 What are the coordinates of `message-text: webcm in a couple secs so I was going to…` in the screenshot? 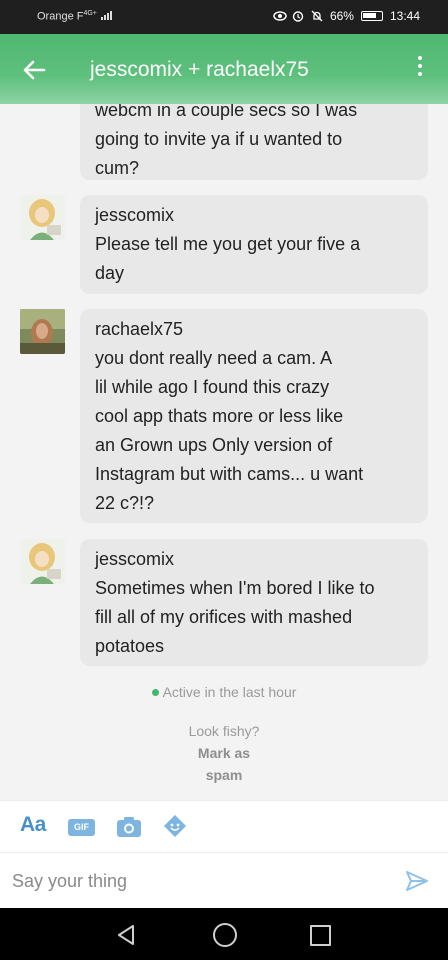 It's located at (254, 143).